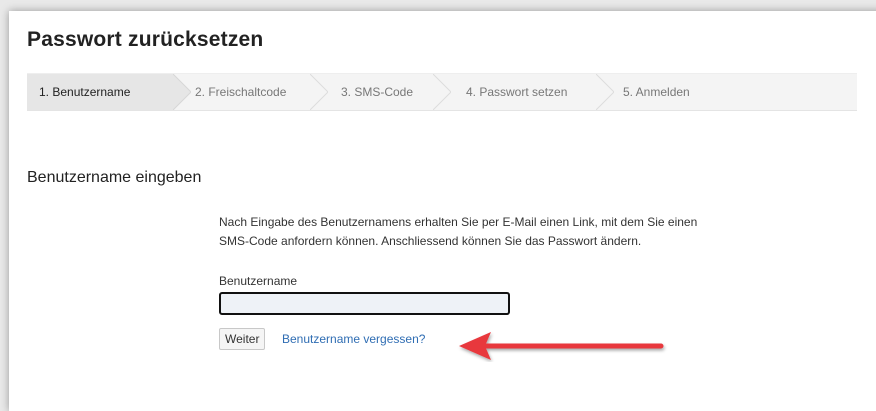  Describe the element at coordinates (517, 92) in the screenshot. I see `step-passwort-setzen: 4. Passwort setzen` at that location.